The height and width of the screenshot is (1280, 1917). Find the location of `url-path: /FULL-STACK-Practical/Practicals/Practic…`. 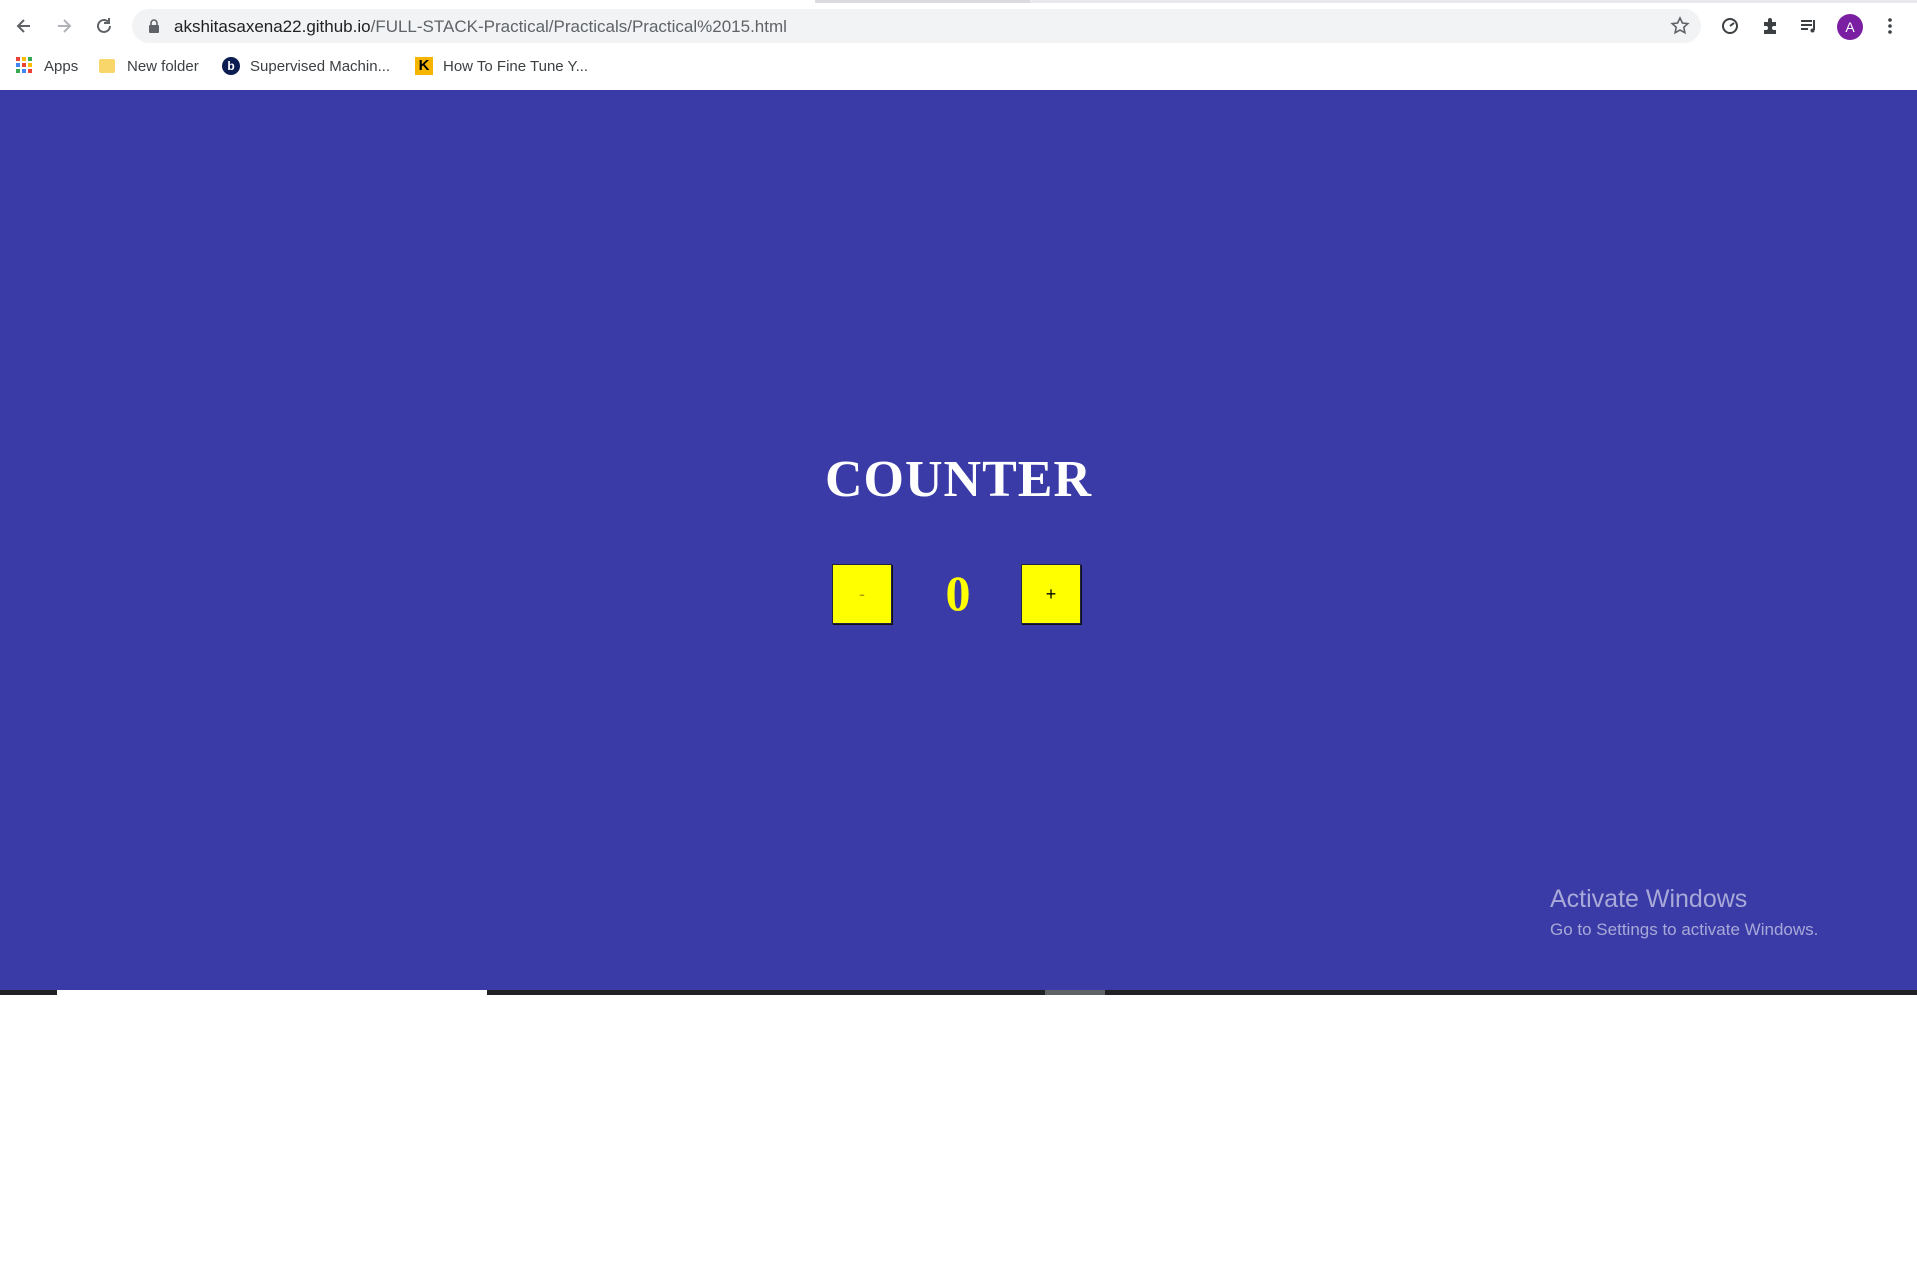

url-path: /FULL-STACK-Practical/Practicals/Practic… is located at coordinates (578, 26).